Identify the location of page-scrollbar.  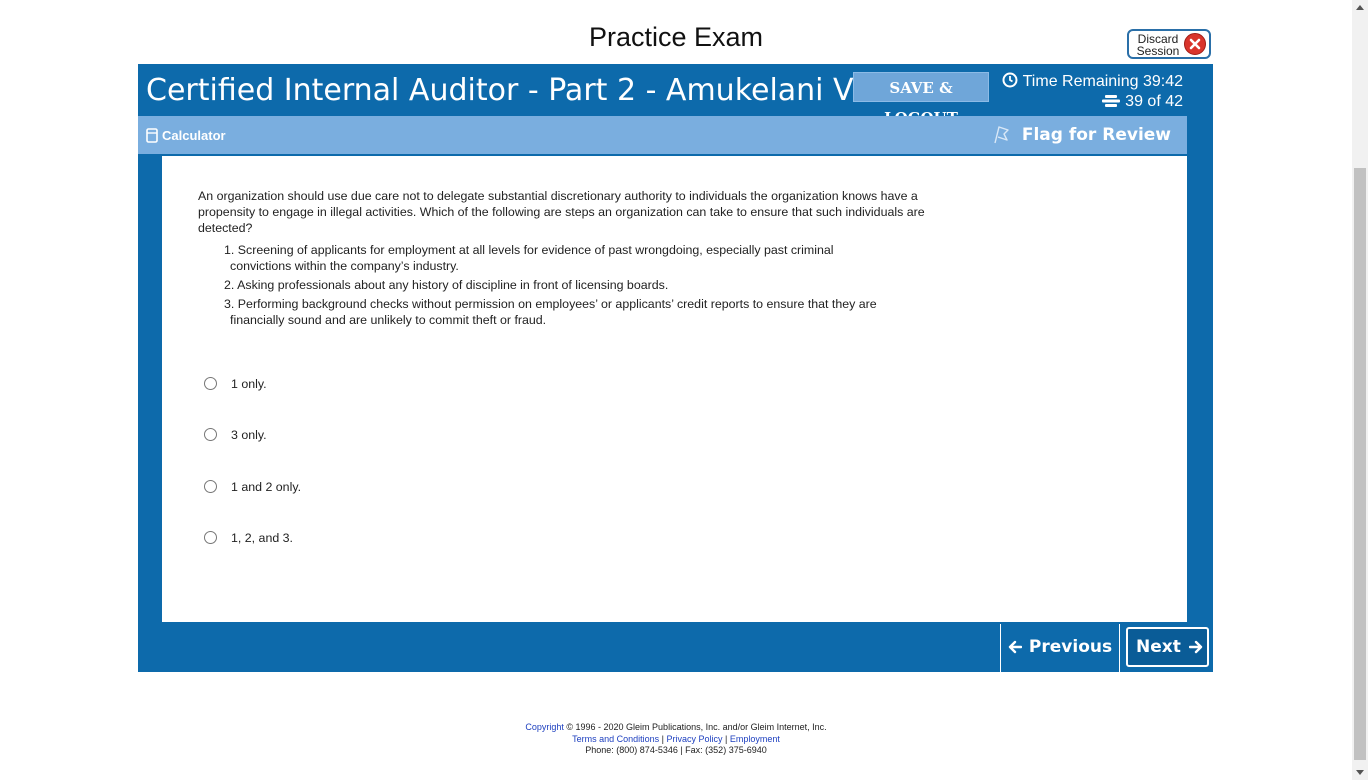
(1360, 390).